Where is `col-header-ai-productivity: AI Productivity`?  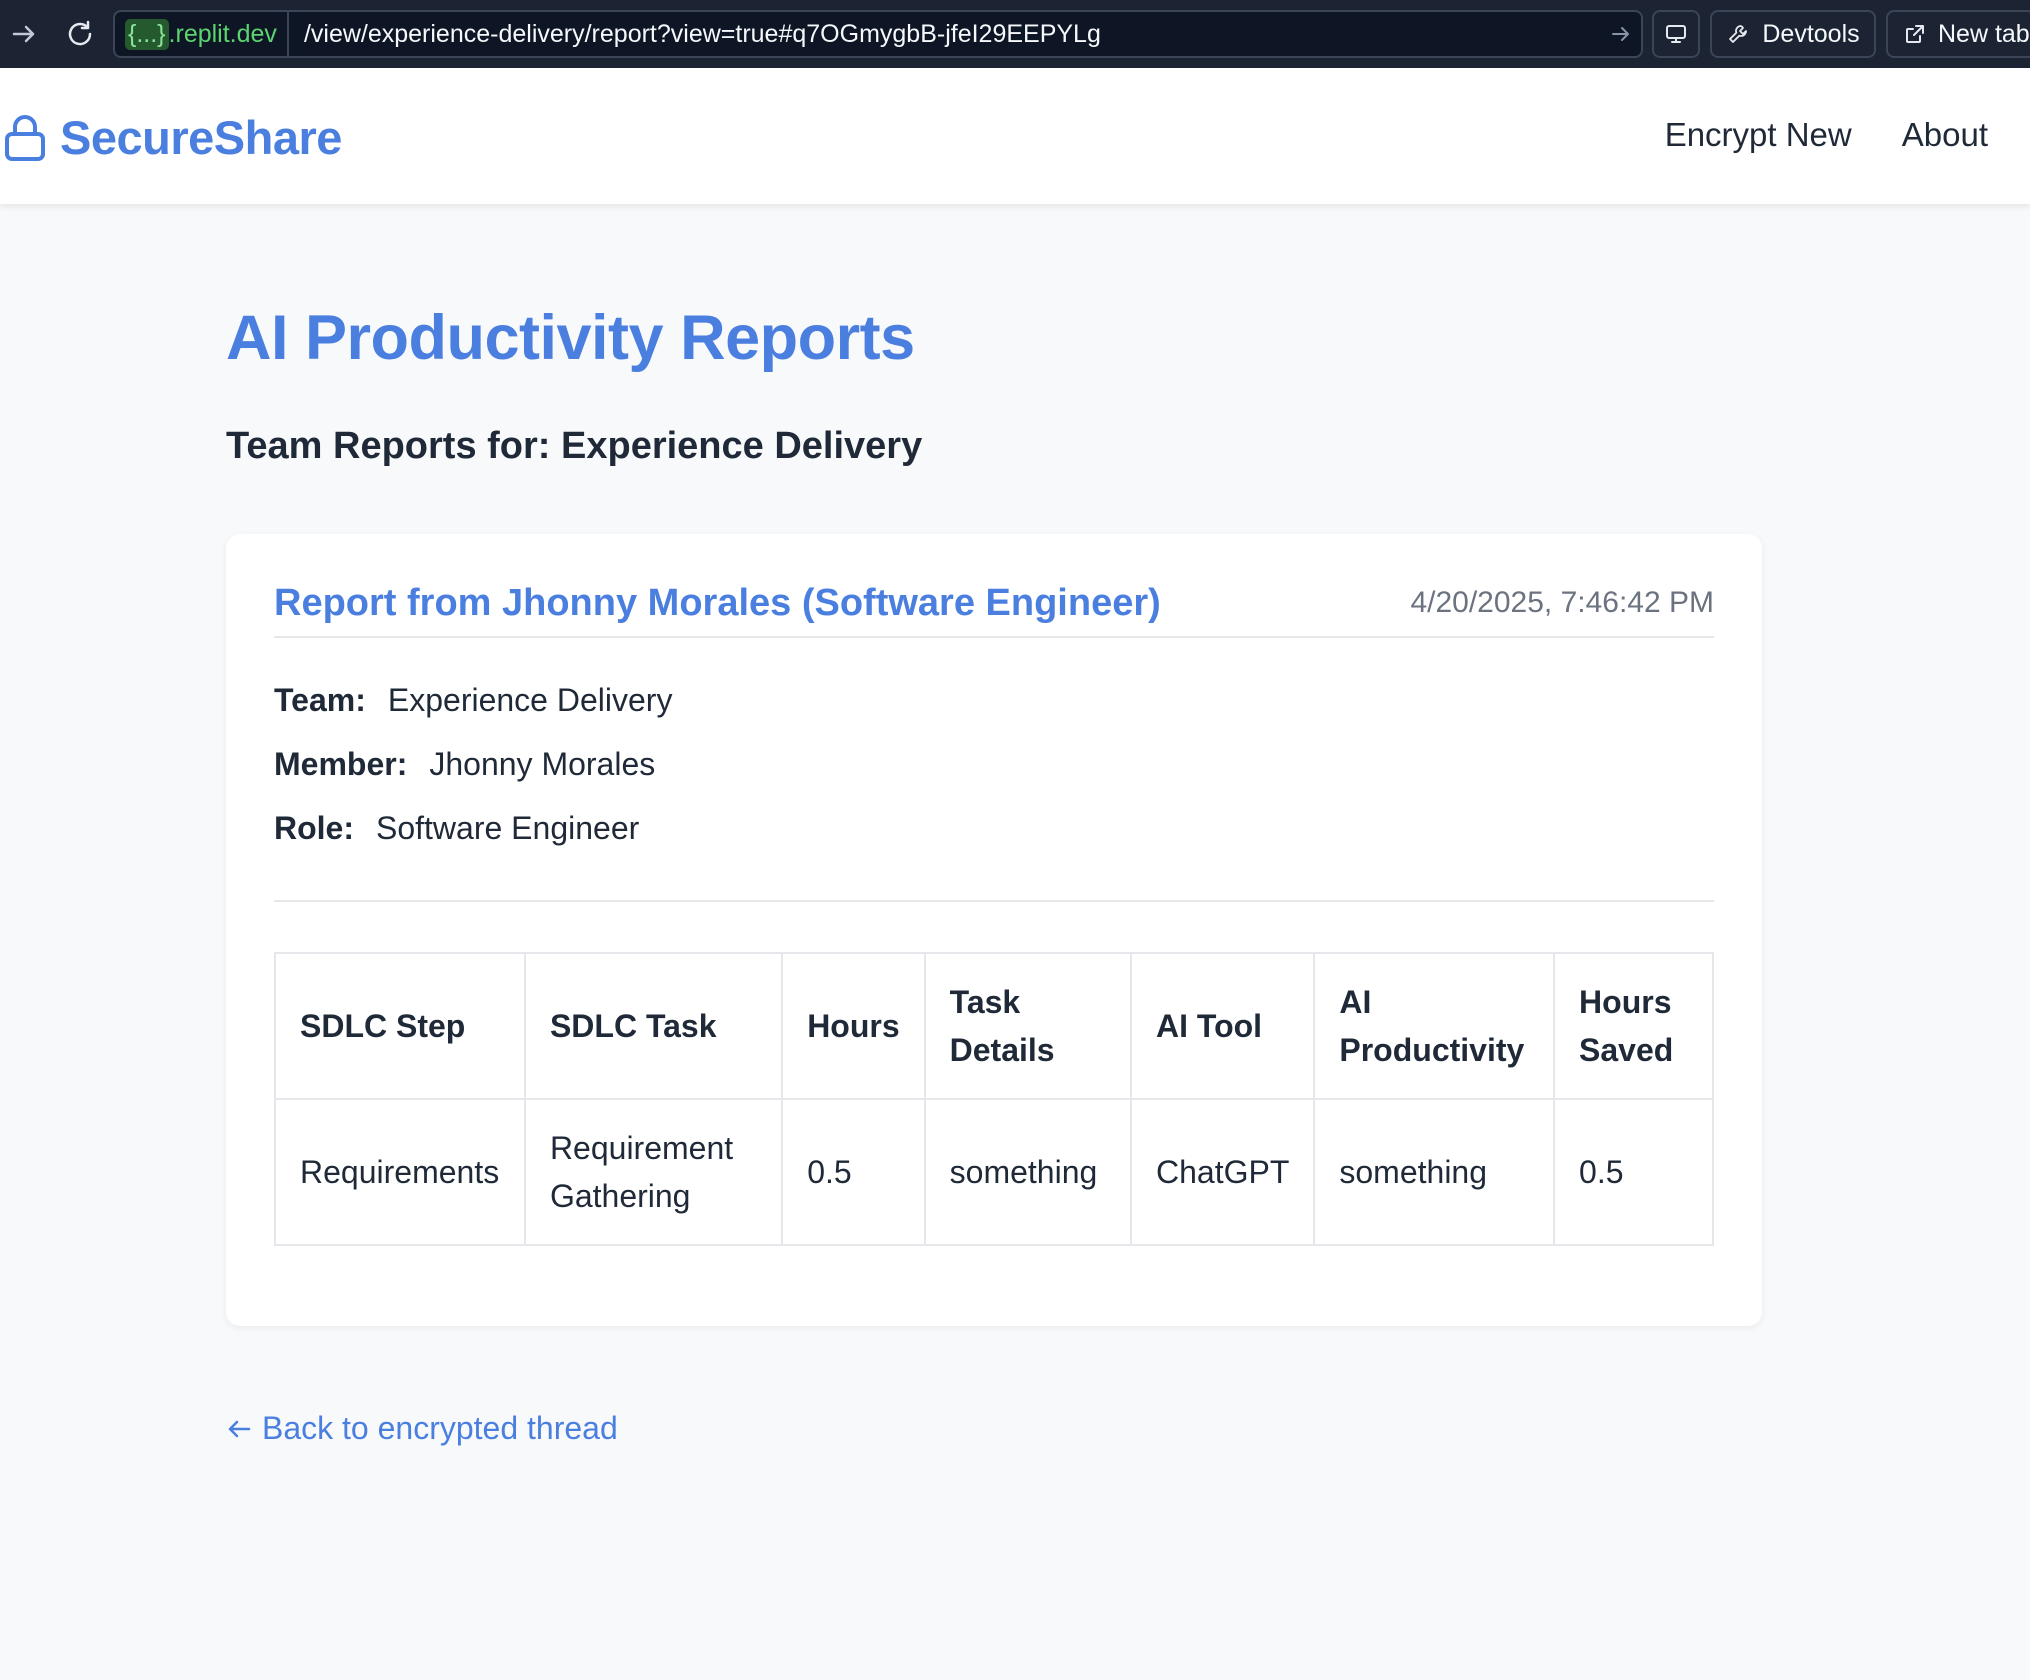 col-header-ai-productivity: AI Productivity is located at coordinates (1434, 1026).